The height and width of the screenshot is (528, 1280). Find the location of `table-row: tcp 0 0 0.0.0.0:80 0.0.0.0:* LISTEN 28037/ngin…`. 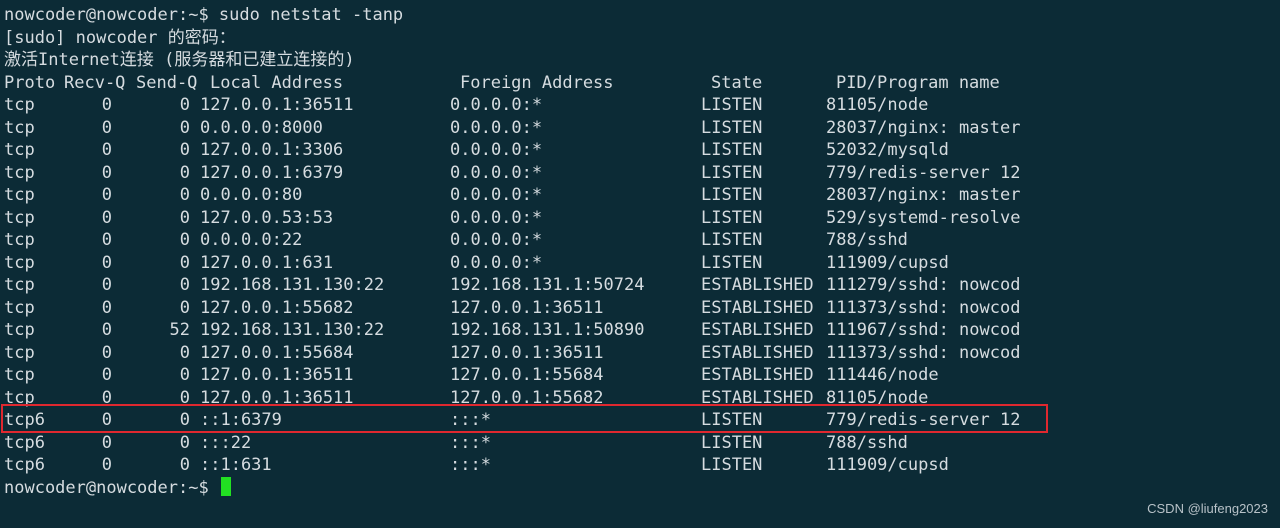

table-row: tcp 0 0 0.0.0.0:80 0.0.0.0:* LISTEN 28037/ngin… is located at coordinates (642, 195).